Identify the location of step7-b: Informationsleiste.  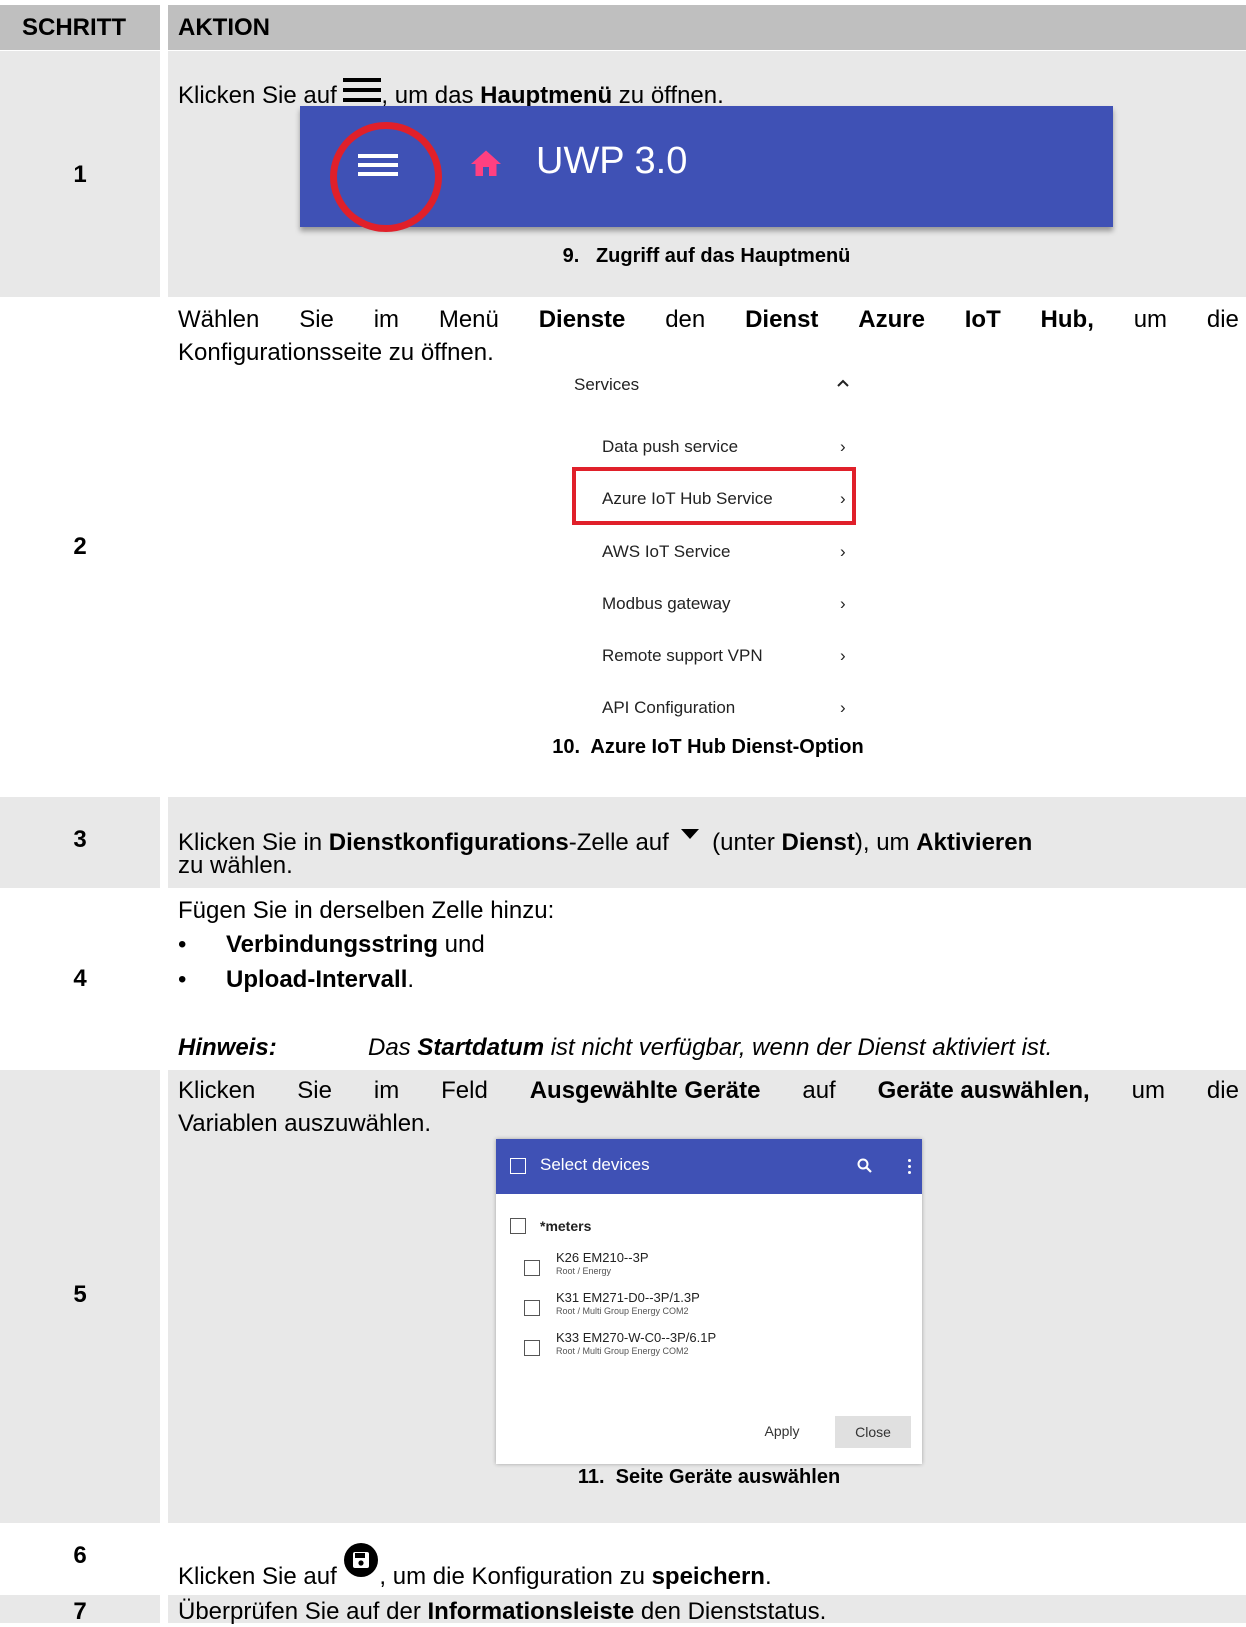
(531, 1611).